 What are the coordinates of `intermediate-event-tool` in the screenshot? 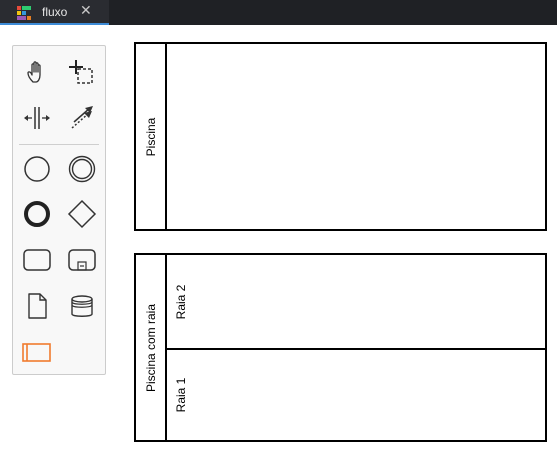 It's located at (82, 169).